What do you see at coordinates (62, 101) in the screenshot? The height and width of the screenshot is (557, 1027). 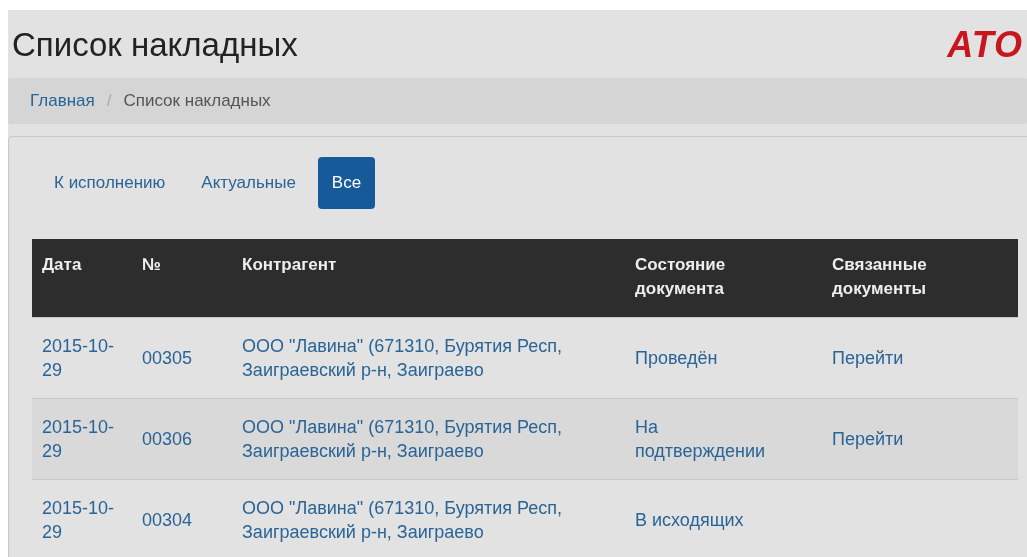 I see `breadcrumb-link: Главная` at bounding box center [62, 101].